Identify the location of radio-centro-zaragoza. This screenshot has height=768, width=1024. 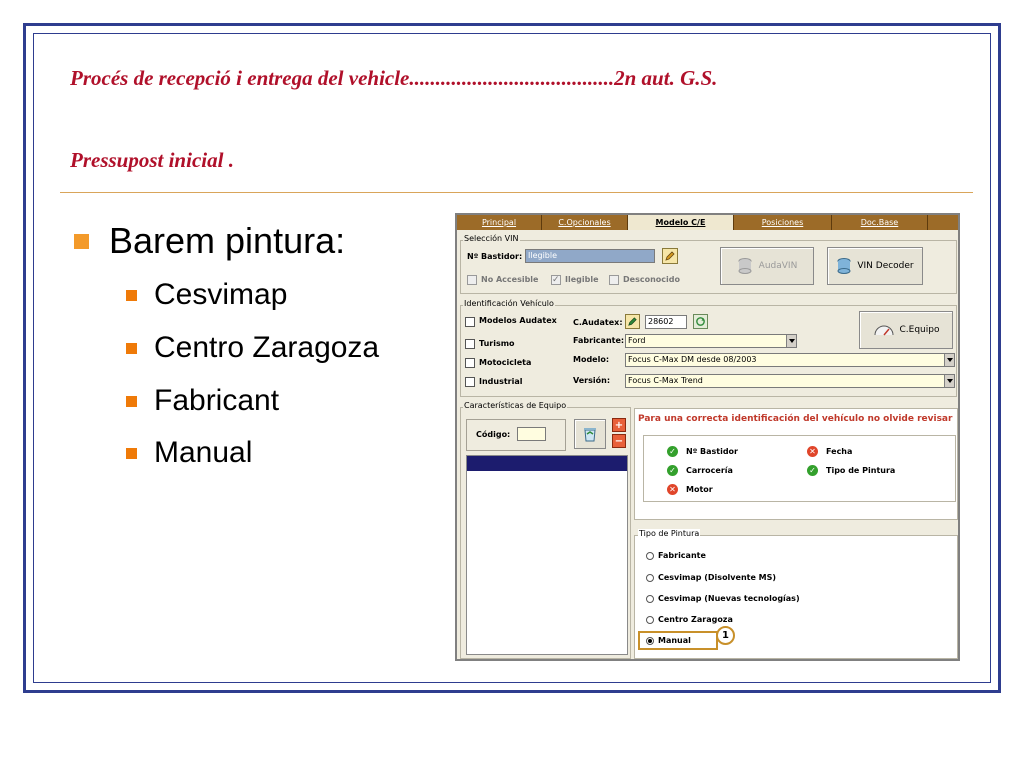
(650, 620).